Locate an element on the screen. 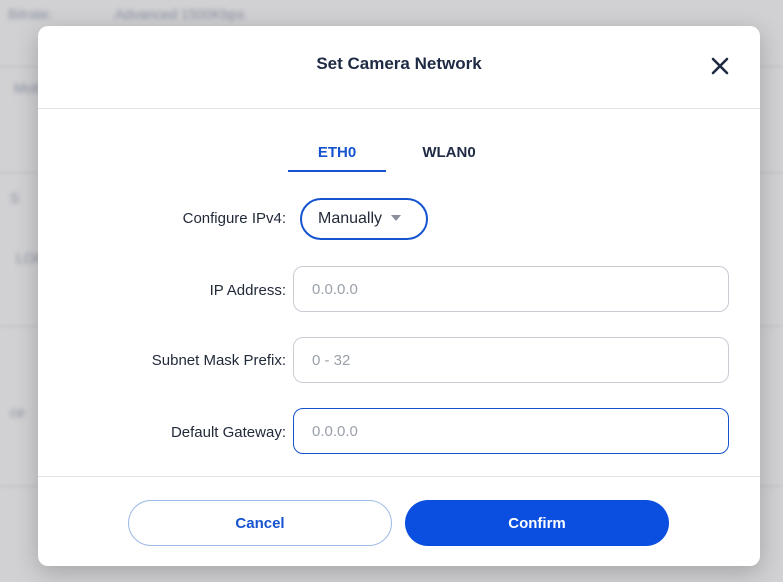 The image size is (783, 582). configure-ipv4-value: Manually is located at coordinates (350, 218).